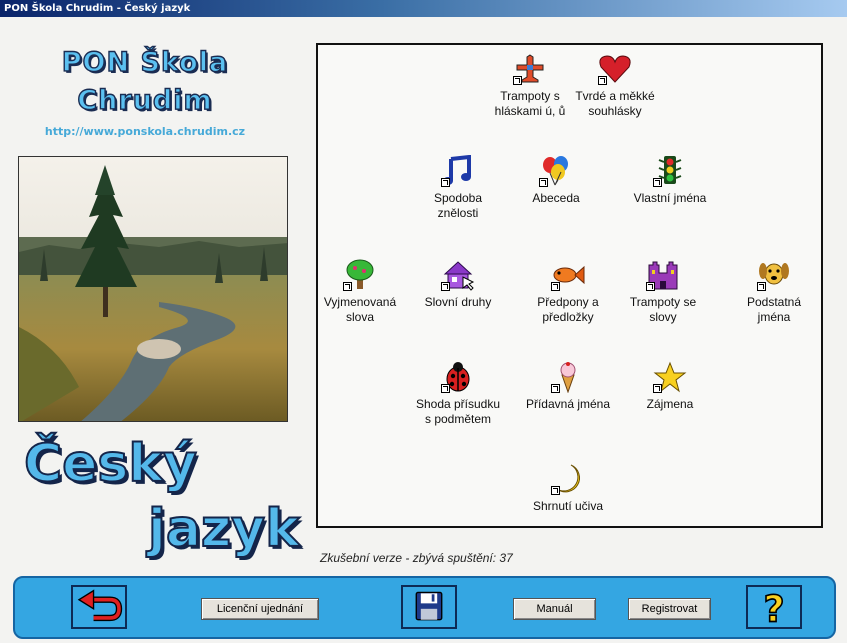  What do you see at coordinates (530, 69) in the screenshot?
I see `airplane-icon` at bounding box center [530, 69].